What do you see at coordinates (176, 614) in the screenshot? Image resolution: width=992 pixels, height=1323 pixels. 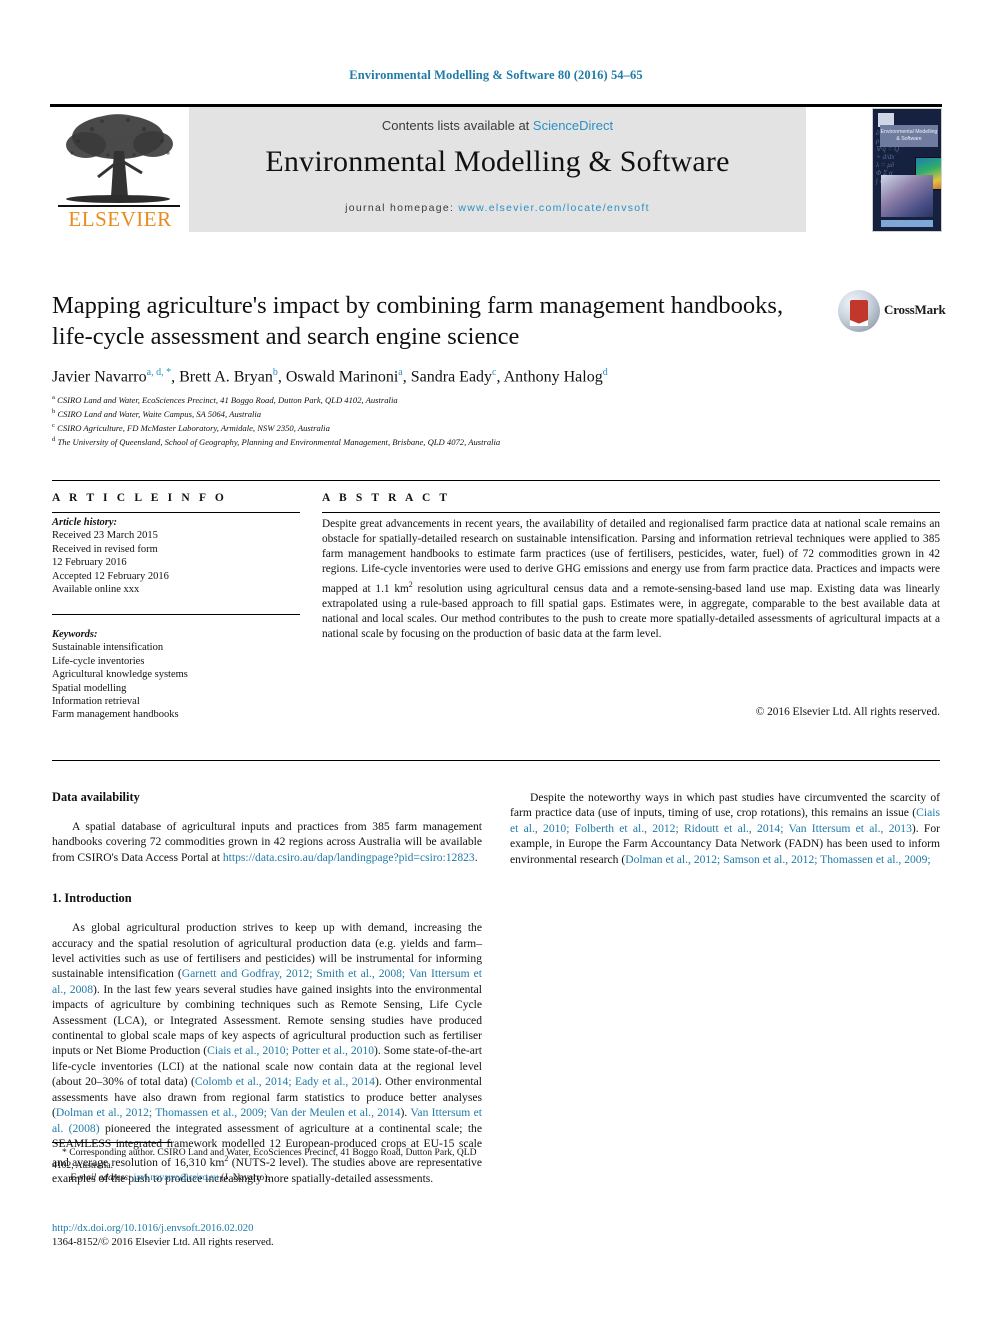 I see `keywords-rule` at bounding box center [176, 614].